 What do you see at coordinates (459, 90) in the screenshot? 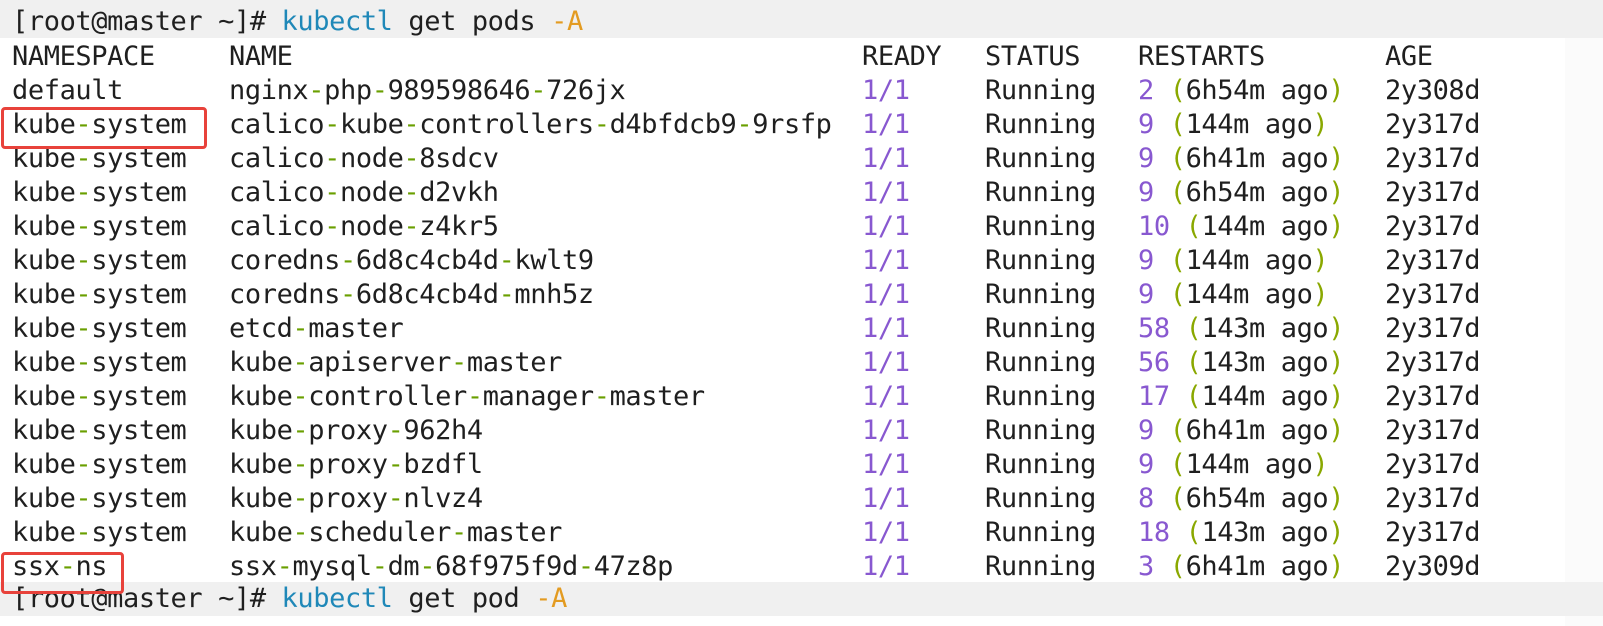
I see `name-part: 989598646` at bounding box center [459, 90].